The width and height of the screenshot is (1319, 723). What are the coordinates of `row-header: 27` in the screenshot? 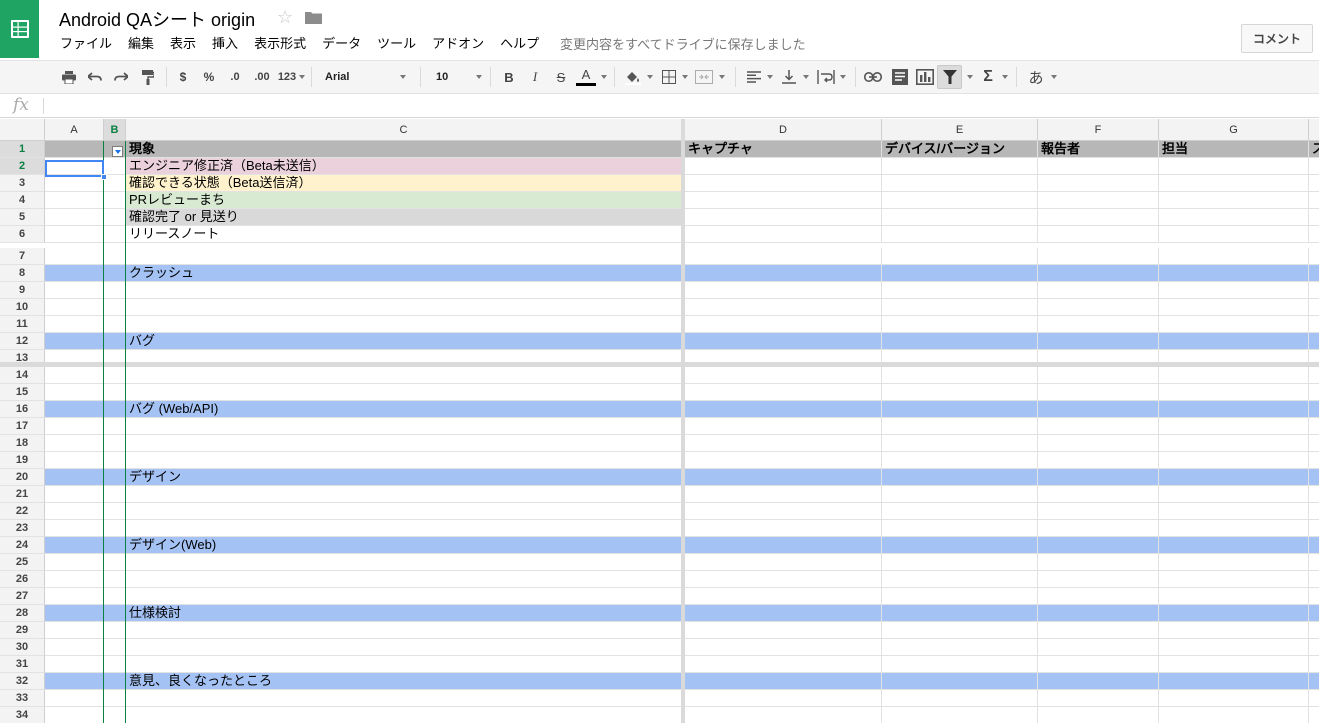 It's located at (22, 596).